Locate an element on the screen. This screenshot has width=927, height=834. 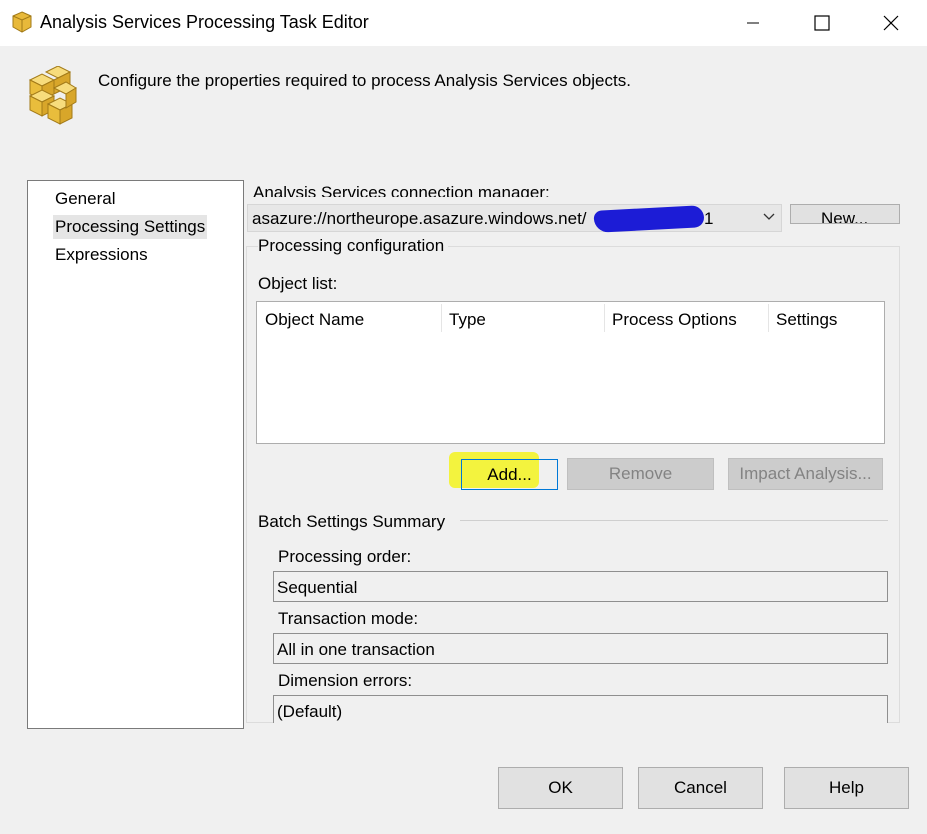
column-header-object-name: Object Name is located at coordinates (314, 320).